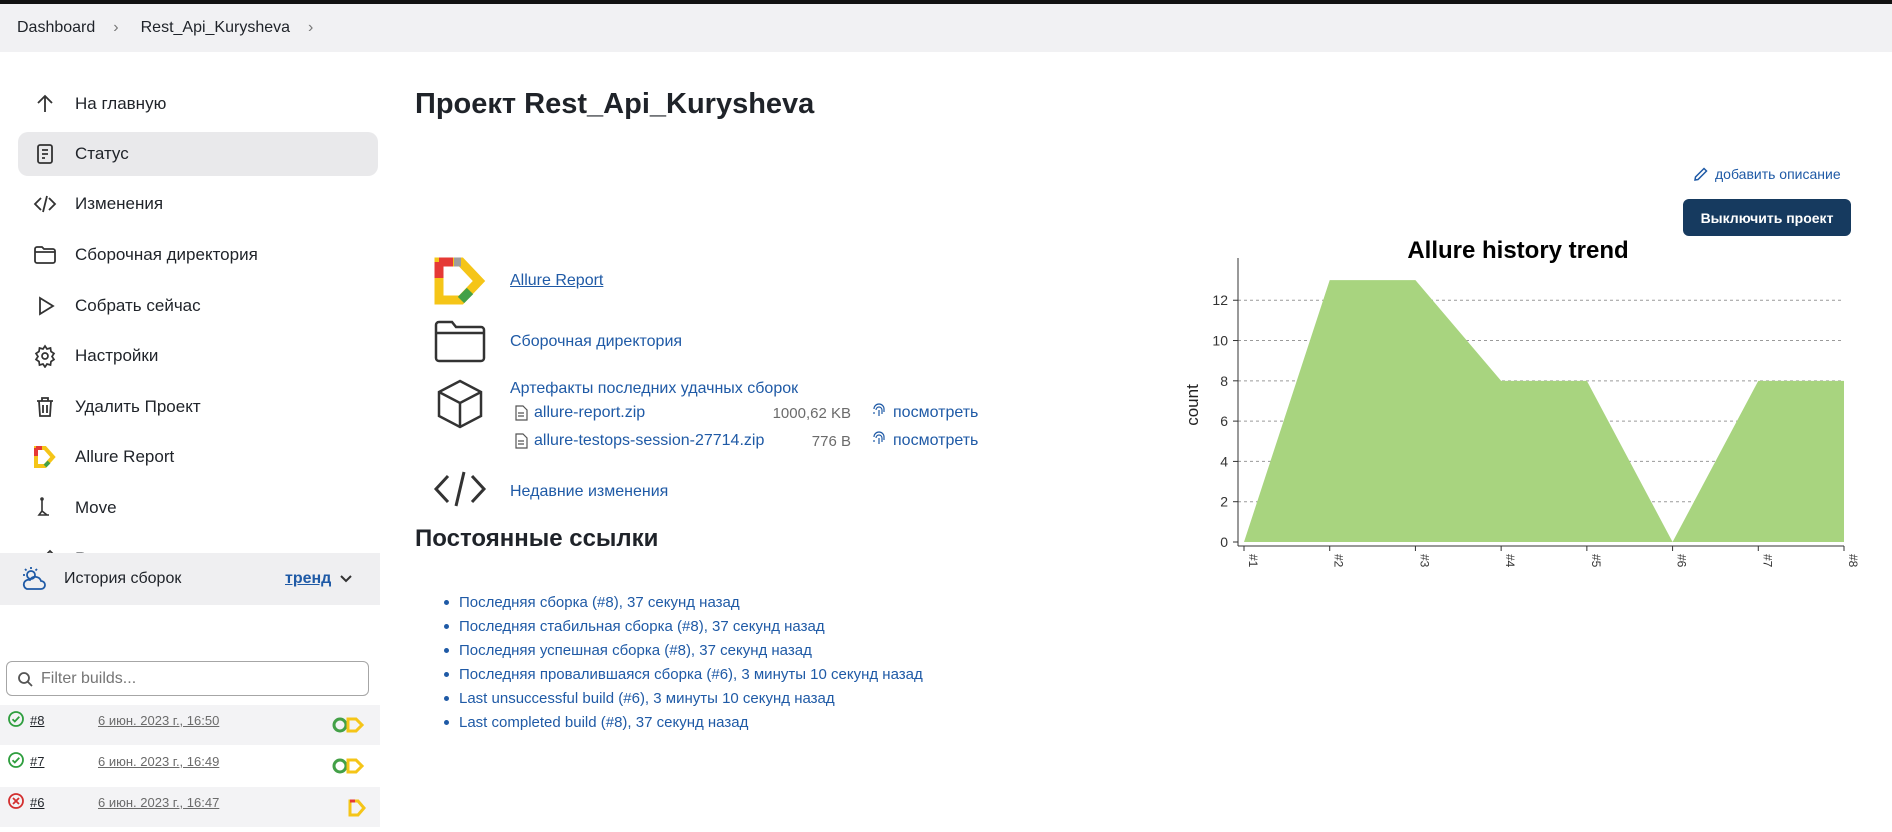 The height and width of the screenshot is (832, 1892). Describe the element at coordinates (45, 407) in the screenshot. I see `trash-icon` at that location.